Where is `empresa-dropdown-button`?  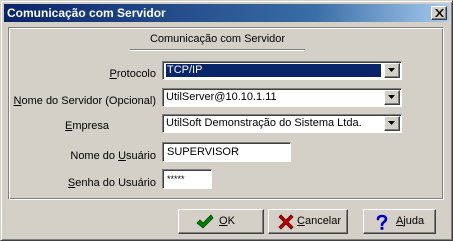 empresa-dropdown-button is located at coordinates (392, 123).